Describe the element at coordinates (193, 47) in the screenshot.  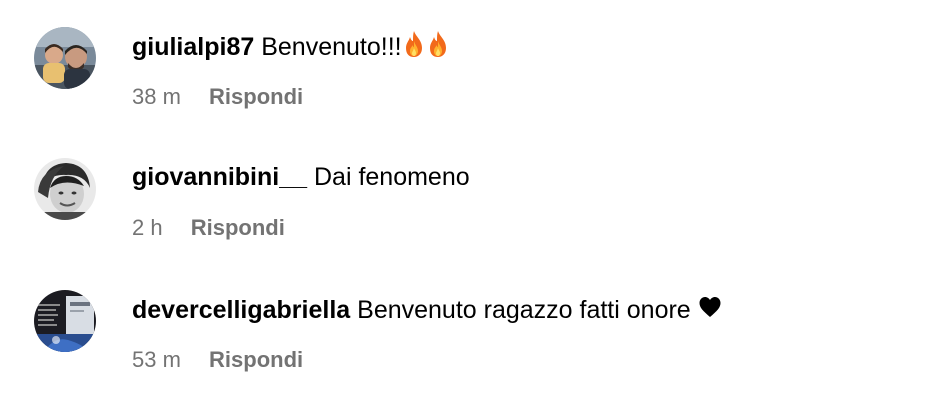
I see `username-link: giulialpi87` at that location.